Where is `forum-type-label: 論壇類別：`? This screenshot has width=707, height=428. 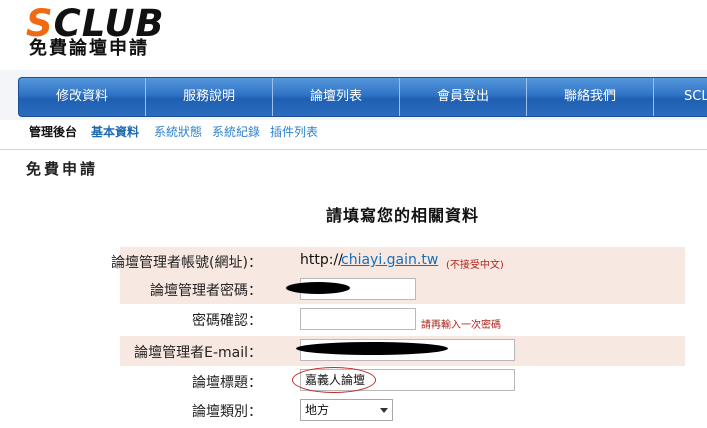
forum-type-label: 論壇類別： is located at coordinates (227, 412).